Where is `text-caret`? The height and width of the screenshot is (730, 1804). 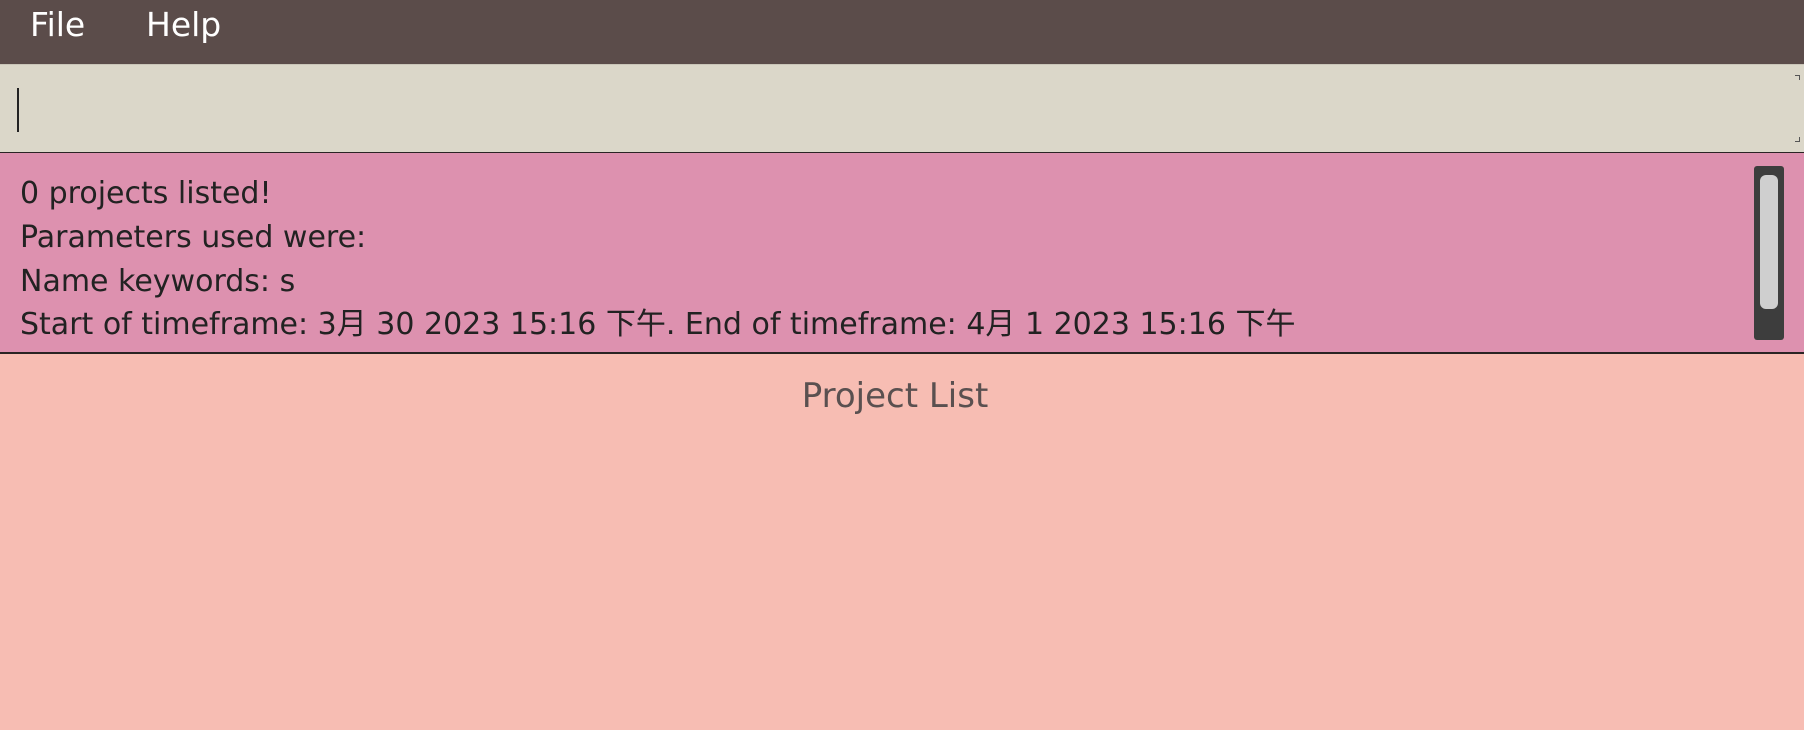
text-caret is located at coordinates (18, 110).